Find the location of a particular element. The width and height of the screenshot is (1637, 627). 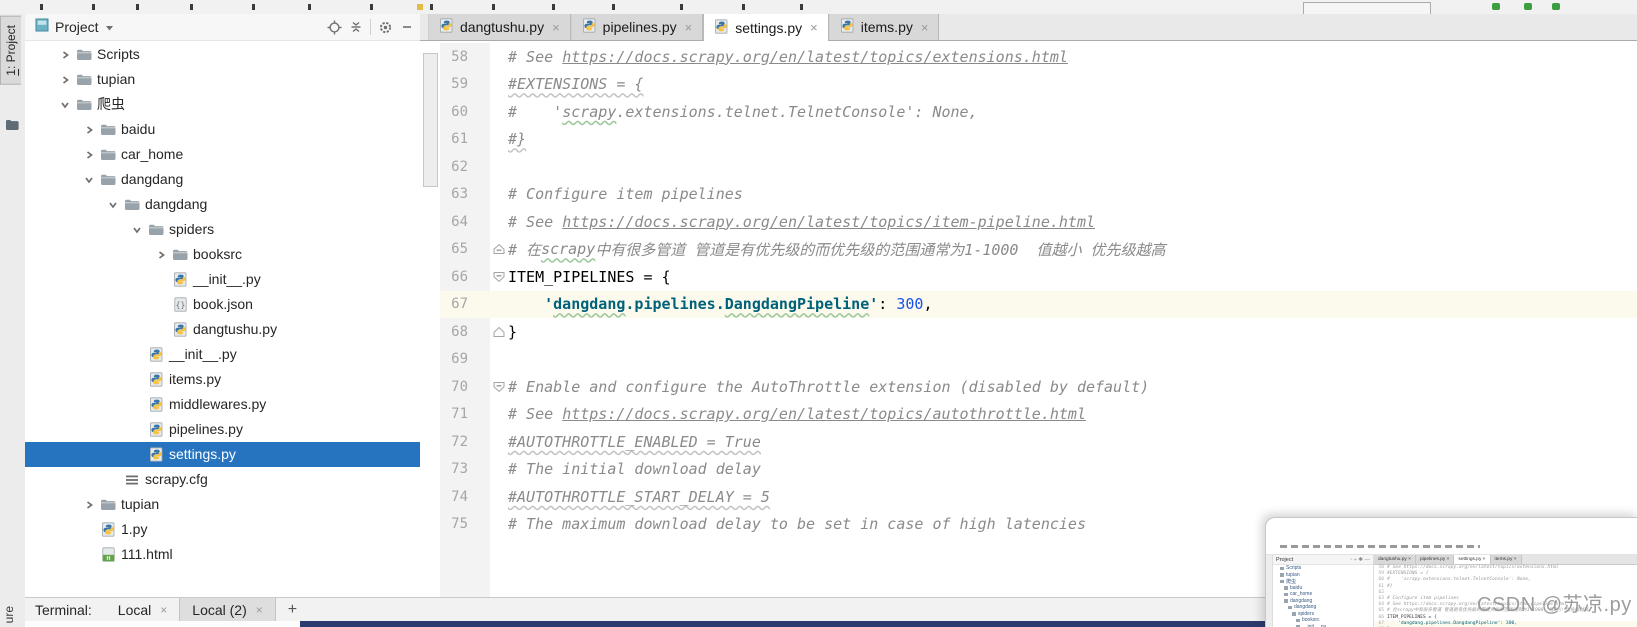

collapse-all-icon is located at coordinates (356, 27).